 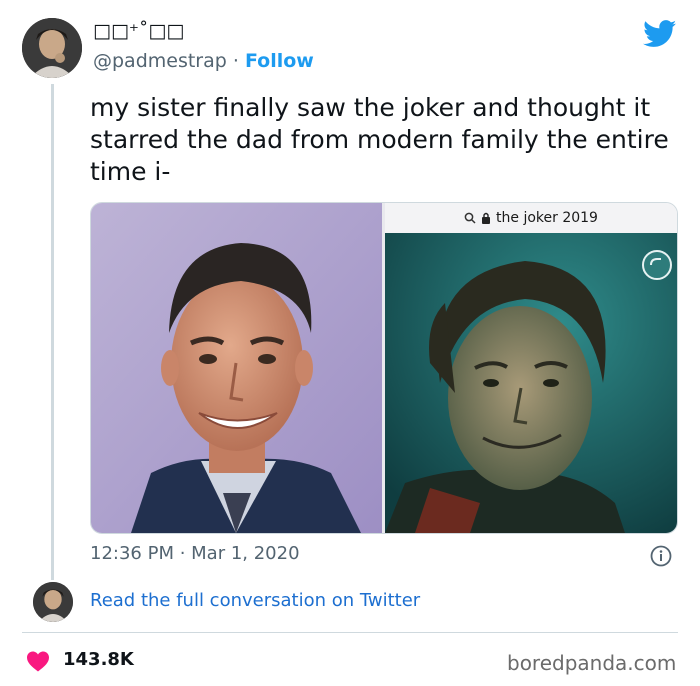 What do you see at coordinates (661, 556) in the screenshot?
I see `info-icon` at bounding box center [661, 556].